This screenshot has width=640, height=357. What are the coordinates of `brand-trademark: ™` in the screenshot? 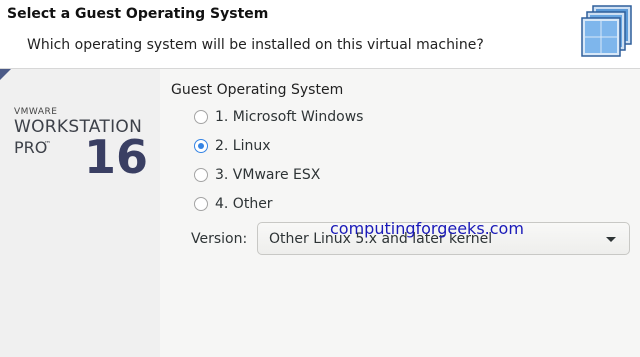 It's located at (47, 144).